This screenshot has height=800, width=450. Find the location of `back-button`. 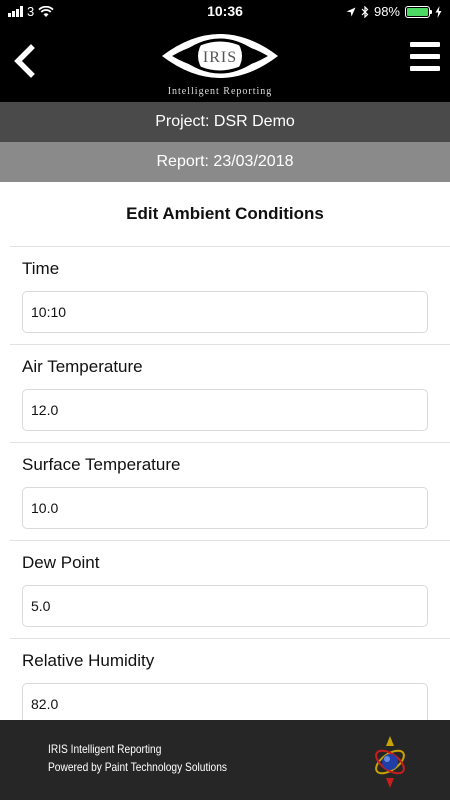

back-button is located at coordinates (25, 61).